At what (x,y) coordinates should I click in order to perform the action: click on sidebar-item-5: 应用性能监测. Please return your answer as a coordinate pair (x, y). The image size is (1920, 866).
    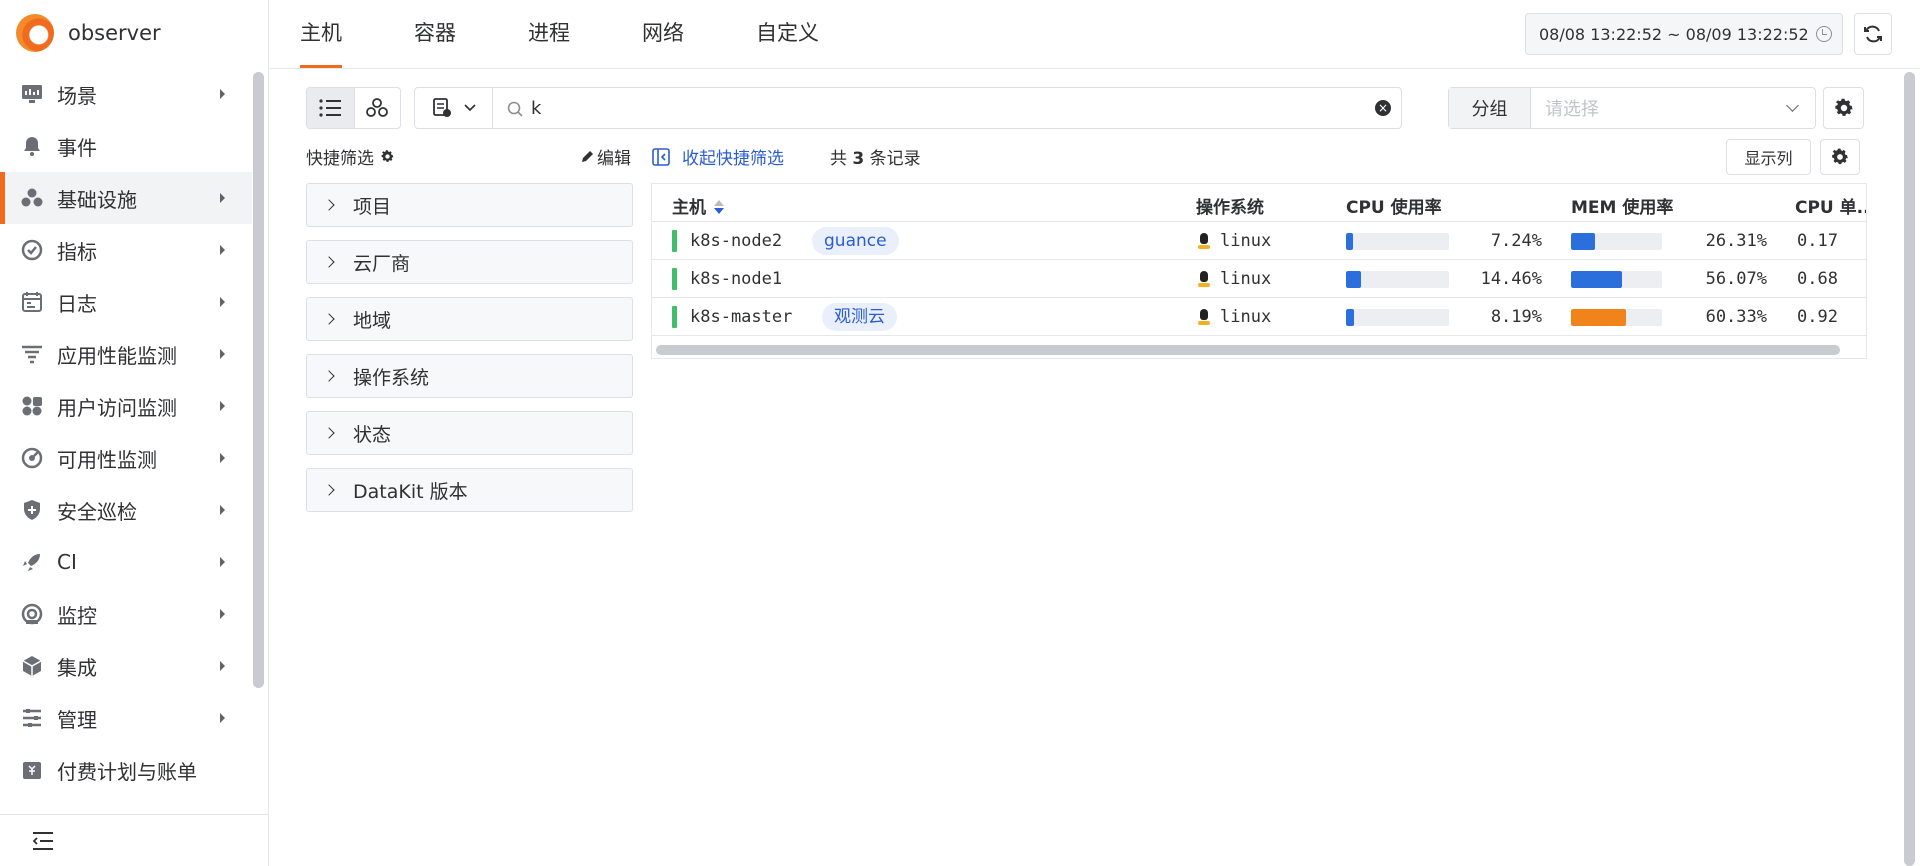
    Looking at the image, I should click on (126, 354).